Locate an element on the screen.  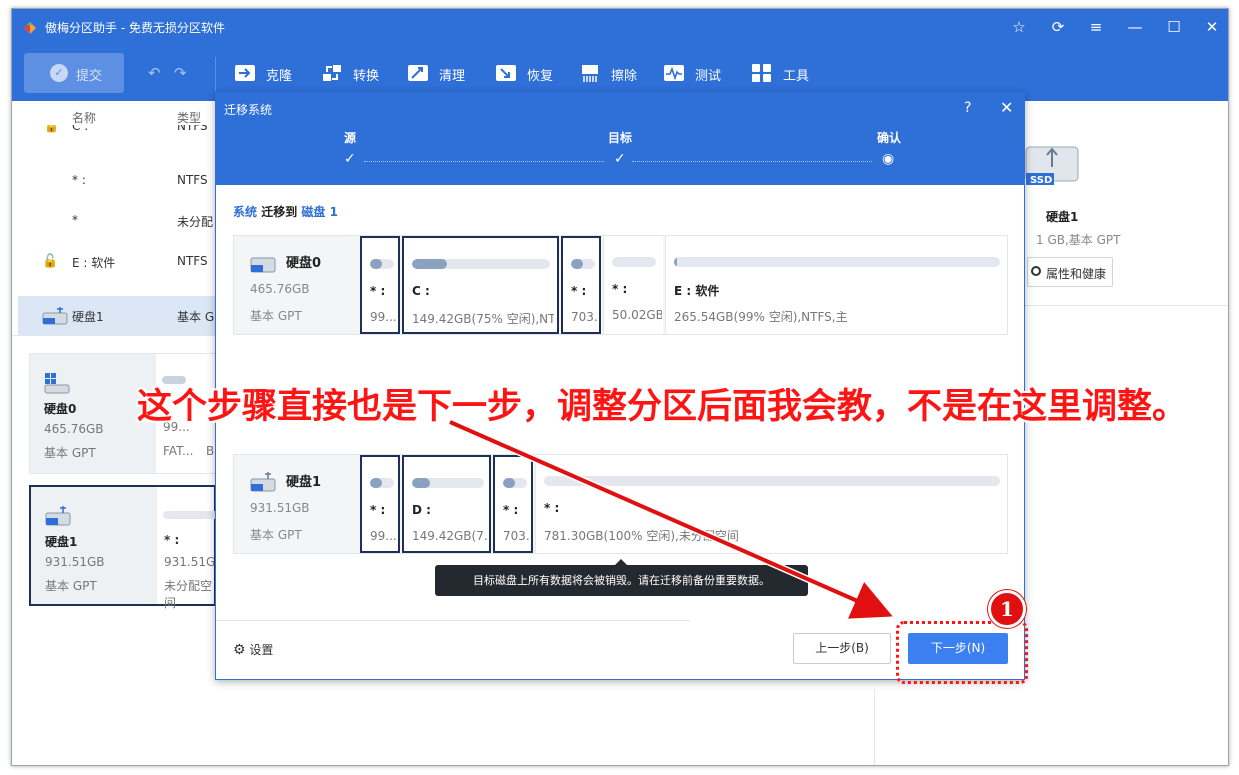
annotation-highlight-box is located at coordinates (962, 652).